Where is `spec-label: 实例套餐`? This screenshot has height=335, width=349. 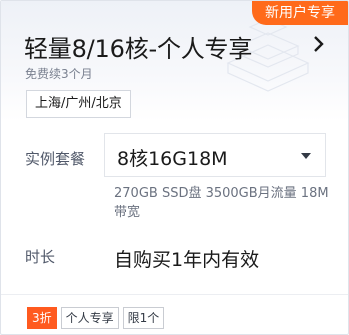 spec-label: 实例套餐 is located at coordinates (55, 159).